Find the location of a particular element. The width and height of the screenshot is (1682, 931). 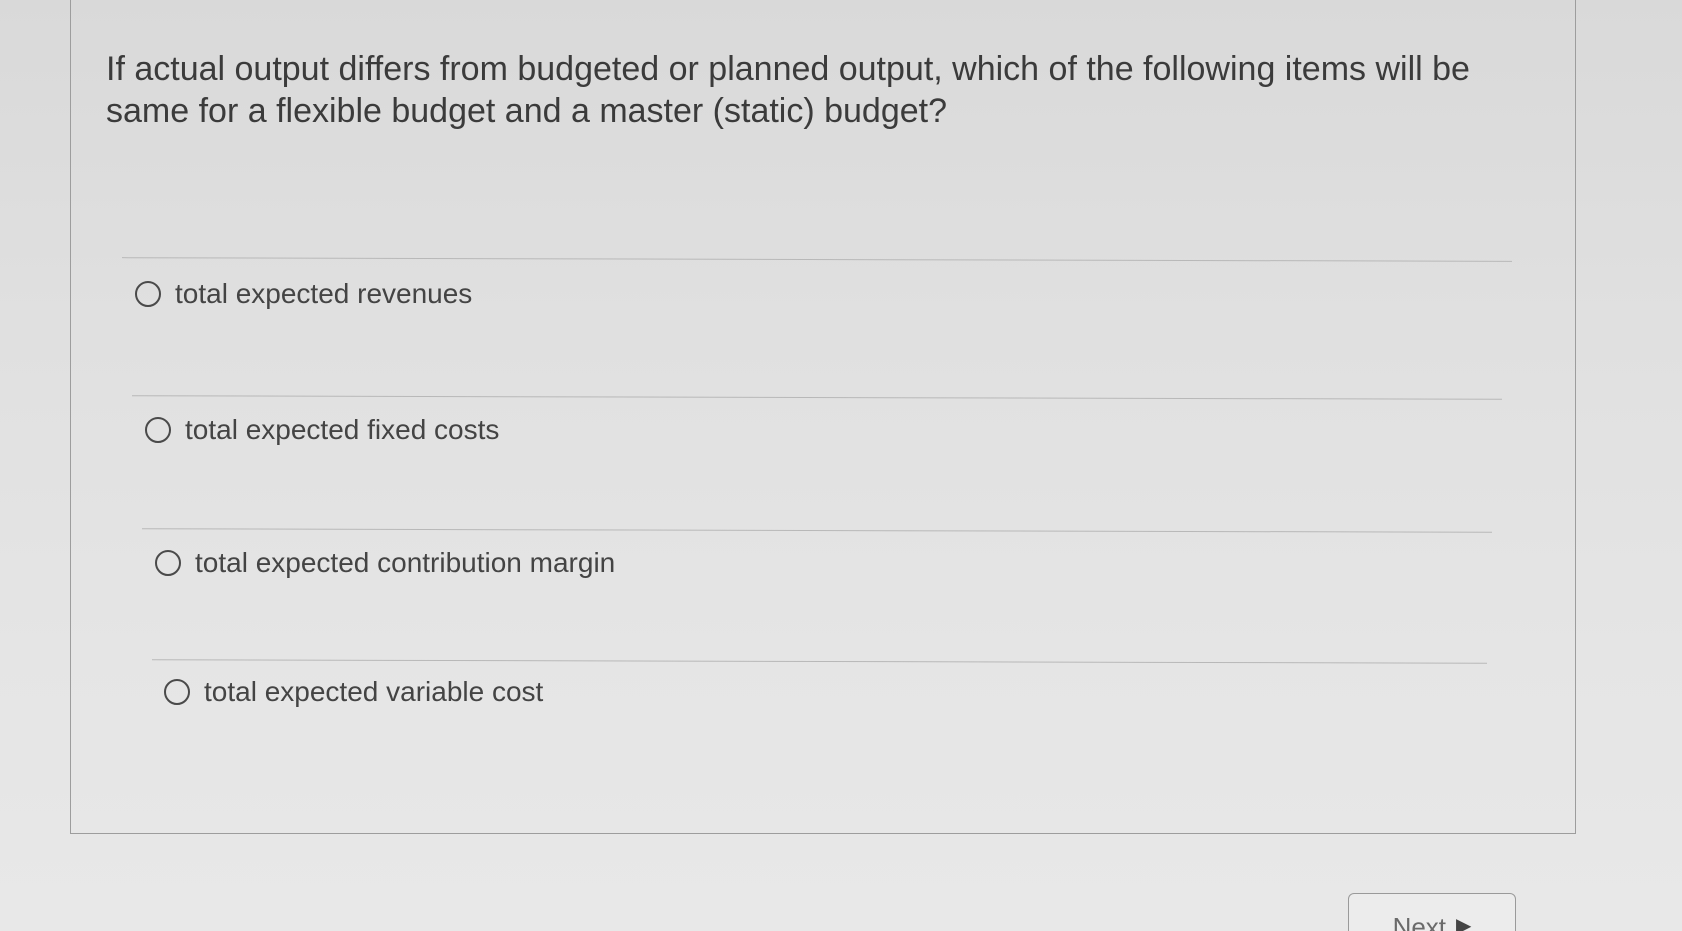

answer-option-label: total expected revenues is located at coordinates (324, 293).